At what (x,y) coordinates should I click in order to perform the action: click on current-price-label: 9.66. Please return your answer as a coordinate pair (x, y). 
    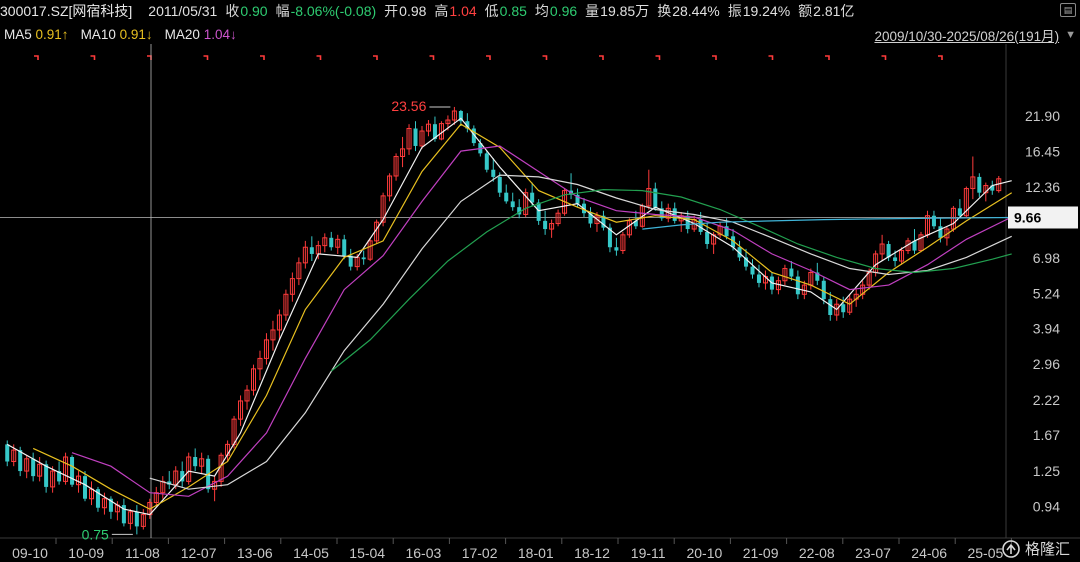
    Looking at the image, I should click on (1027, 217).